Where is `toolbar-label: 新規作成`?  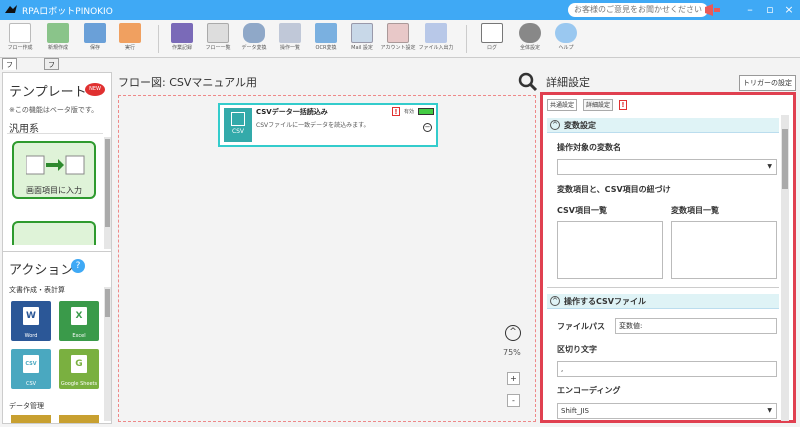 toolbar-label: 新規作成 is located at coordinates (57, 48).